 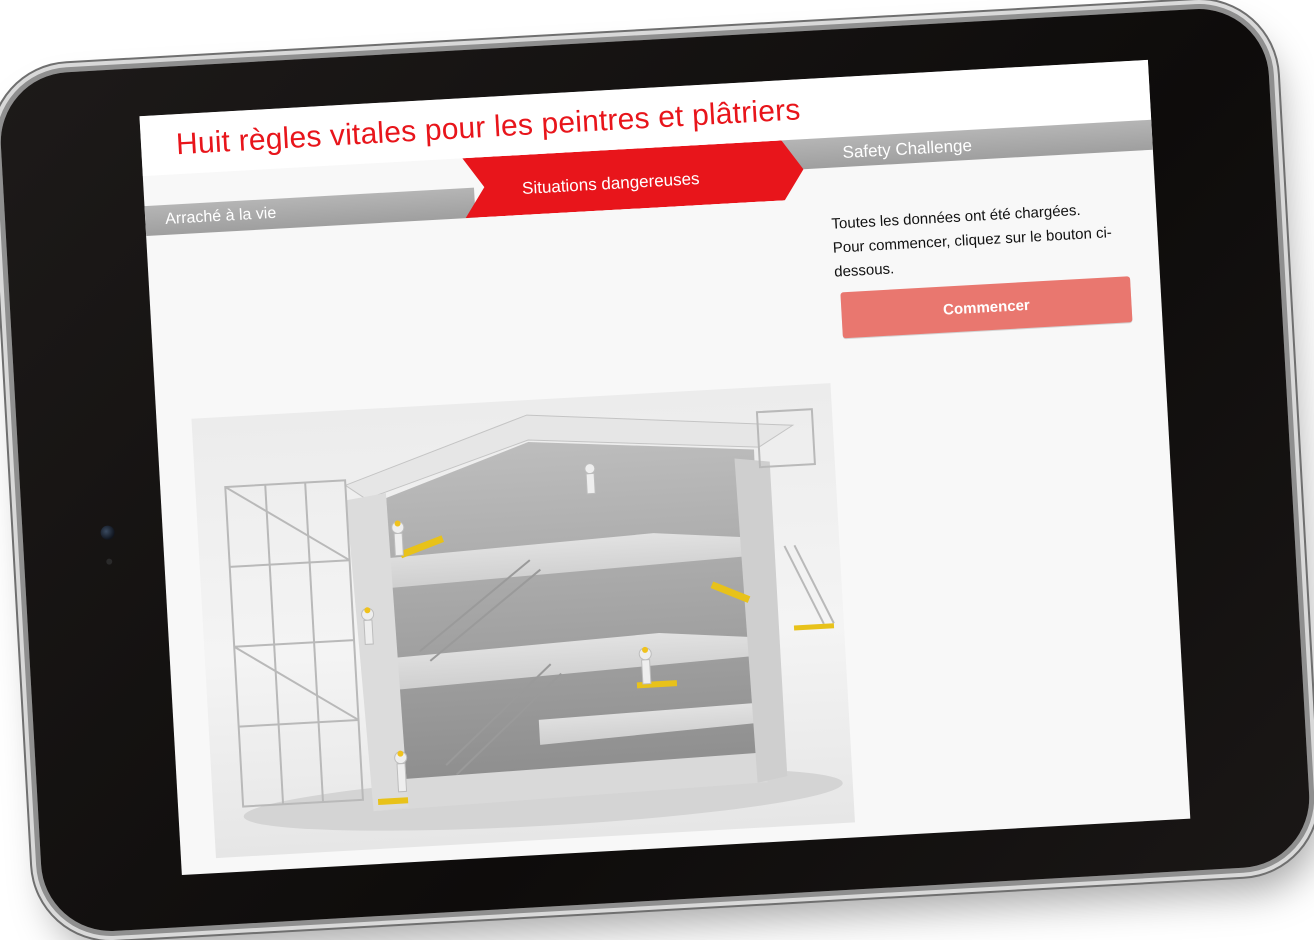 What do you see at coordinates (986, 307) in the screenshot?
I see `start-button: Commencer` at bounding box center [986, 307].